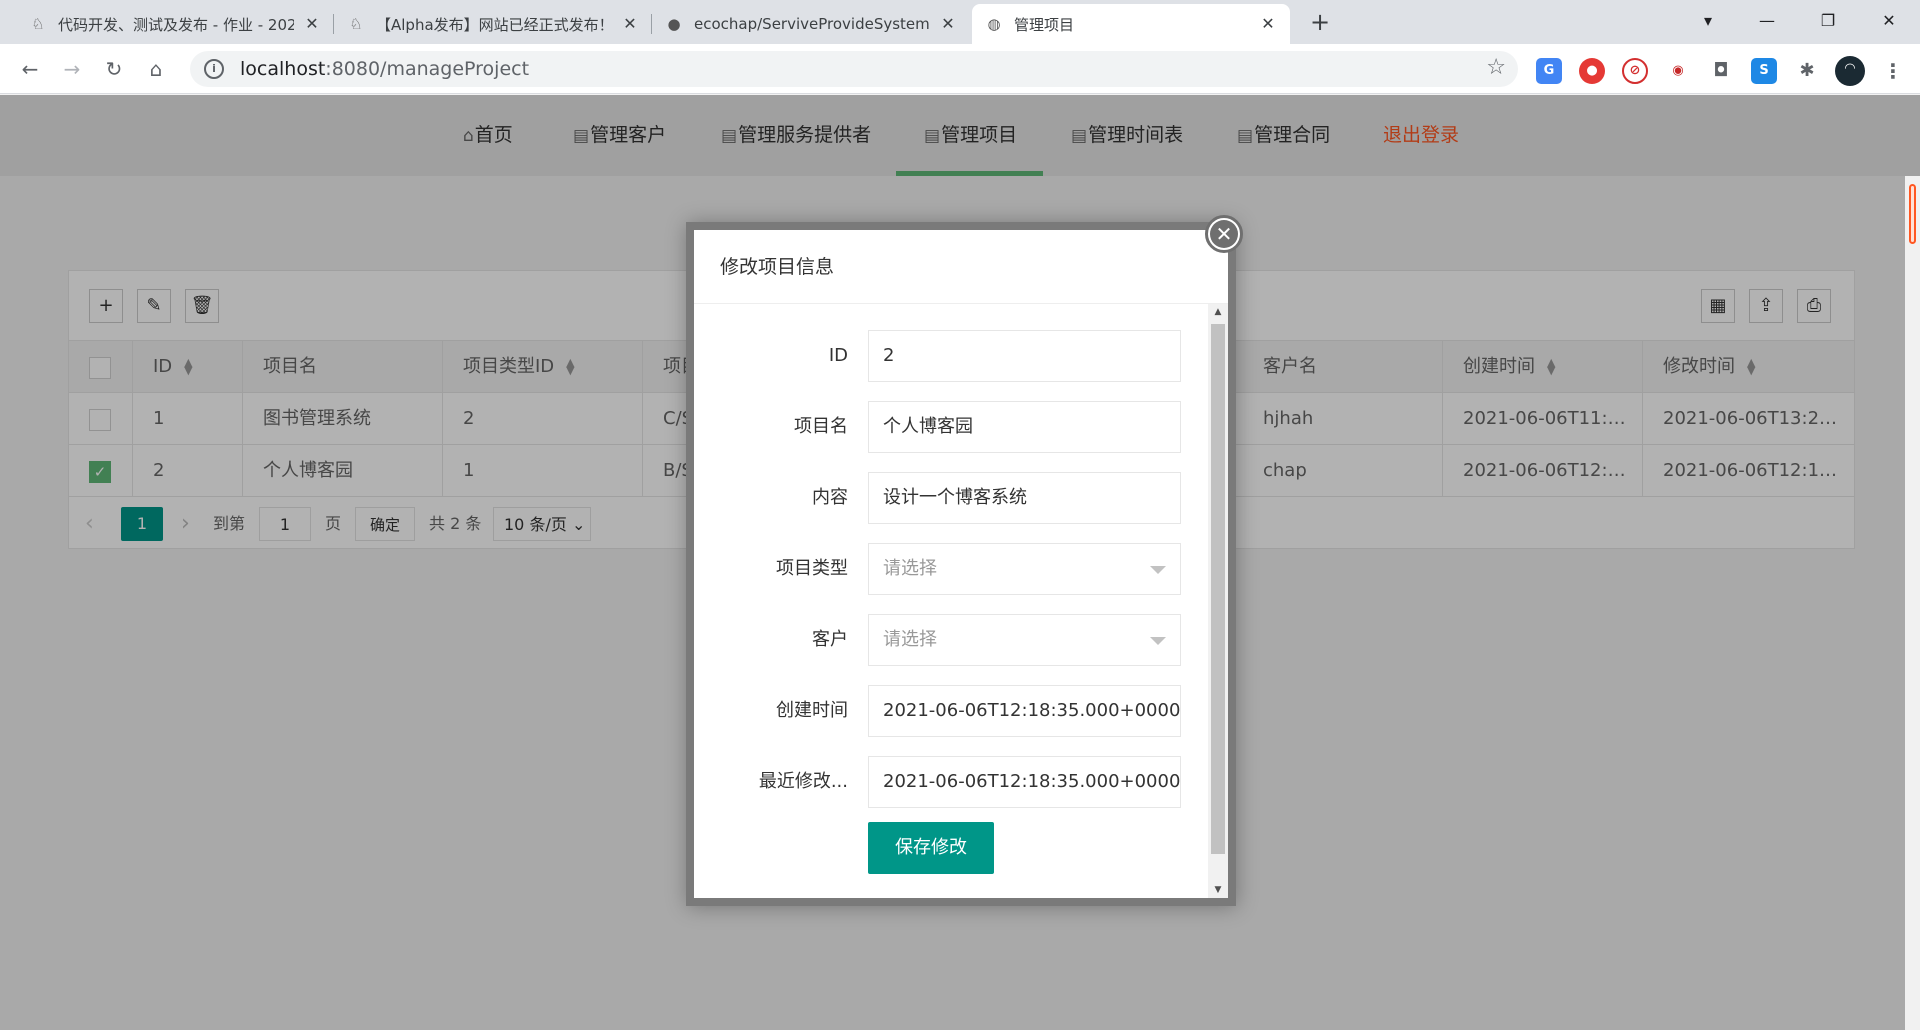  I want to click on field-label: ID, so click(838, 355).